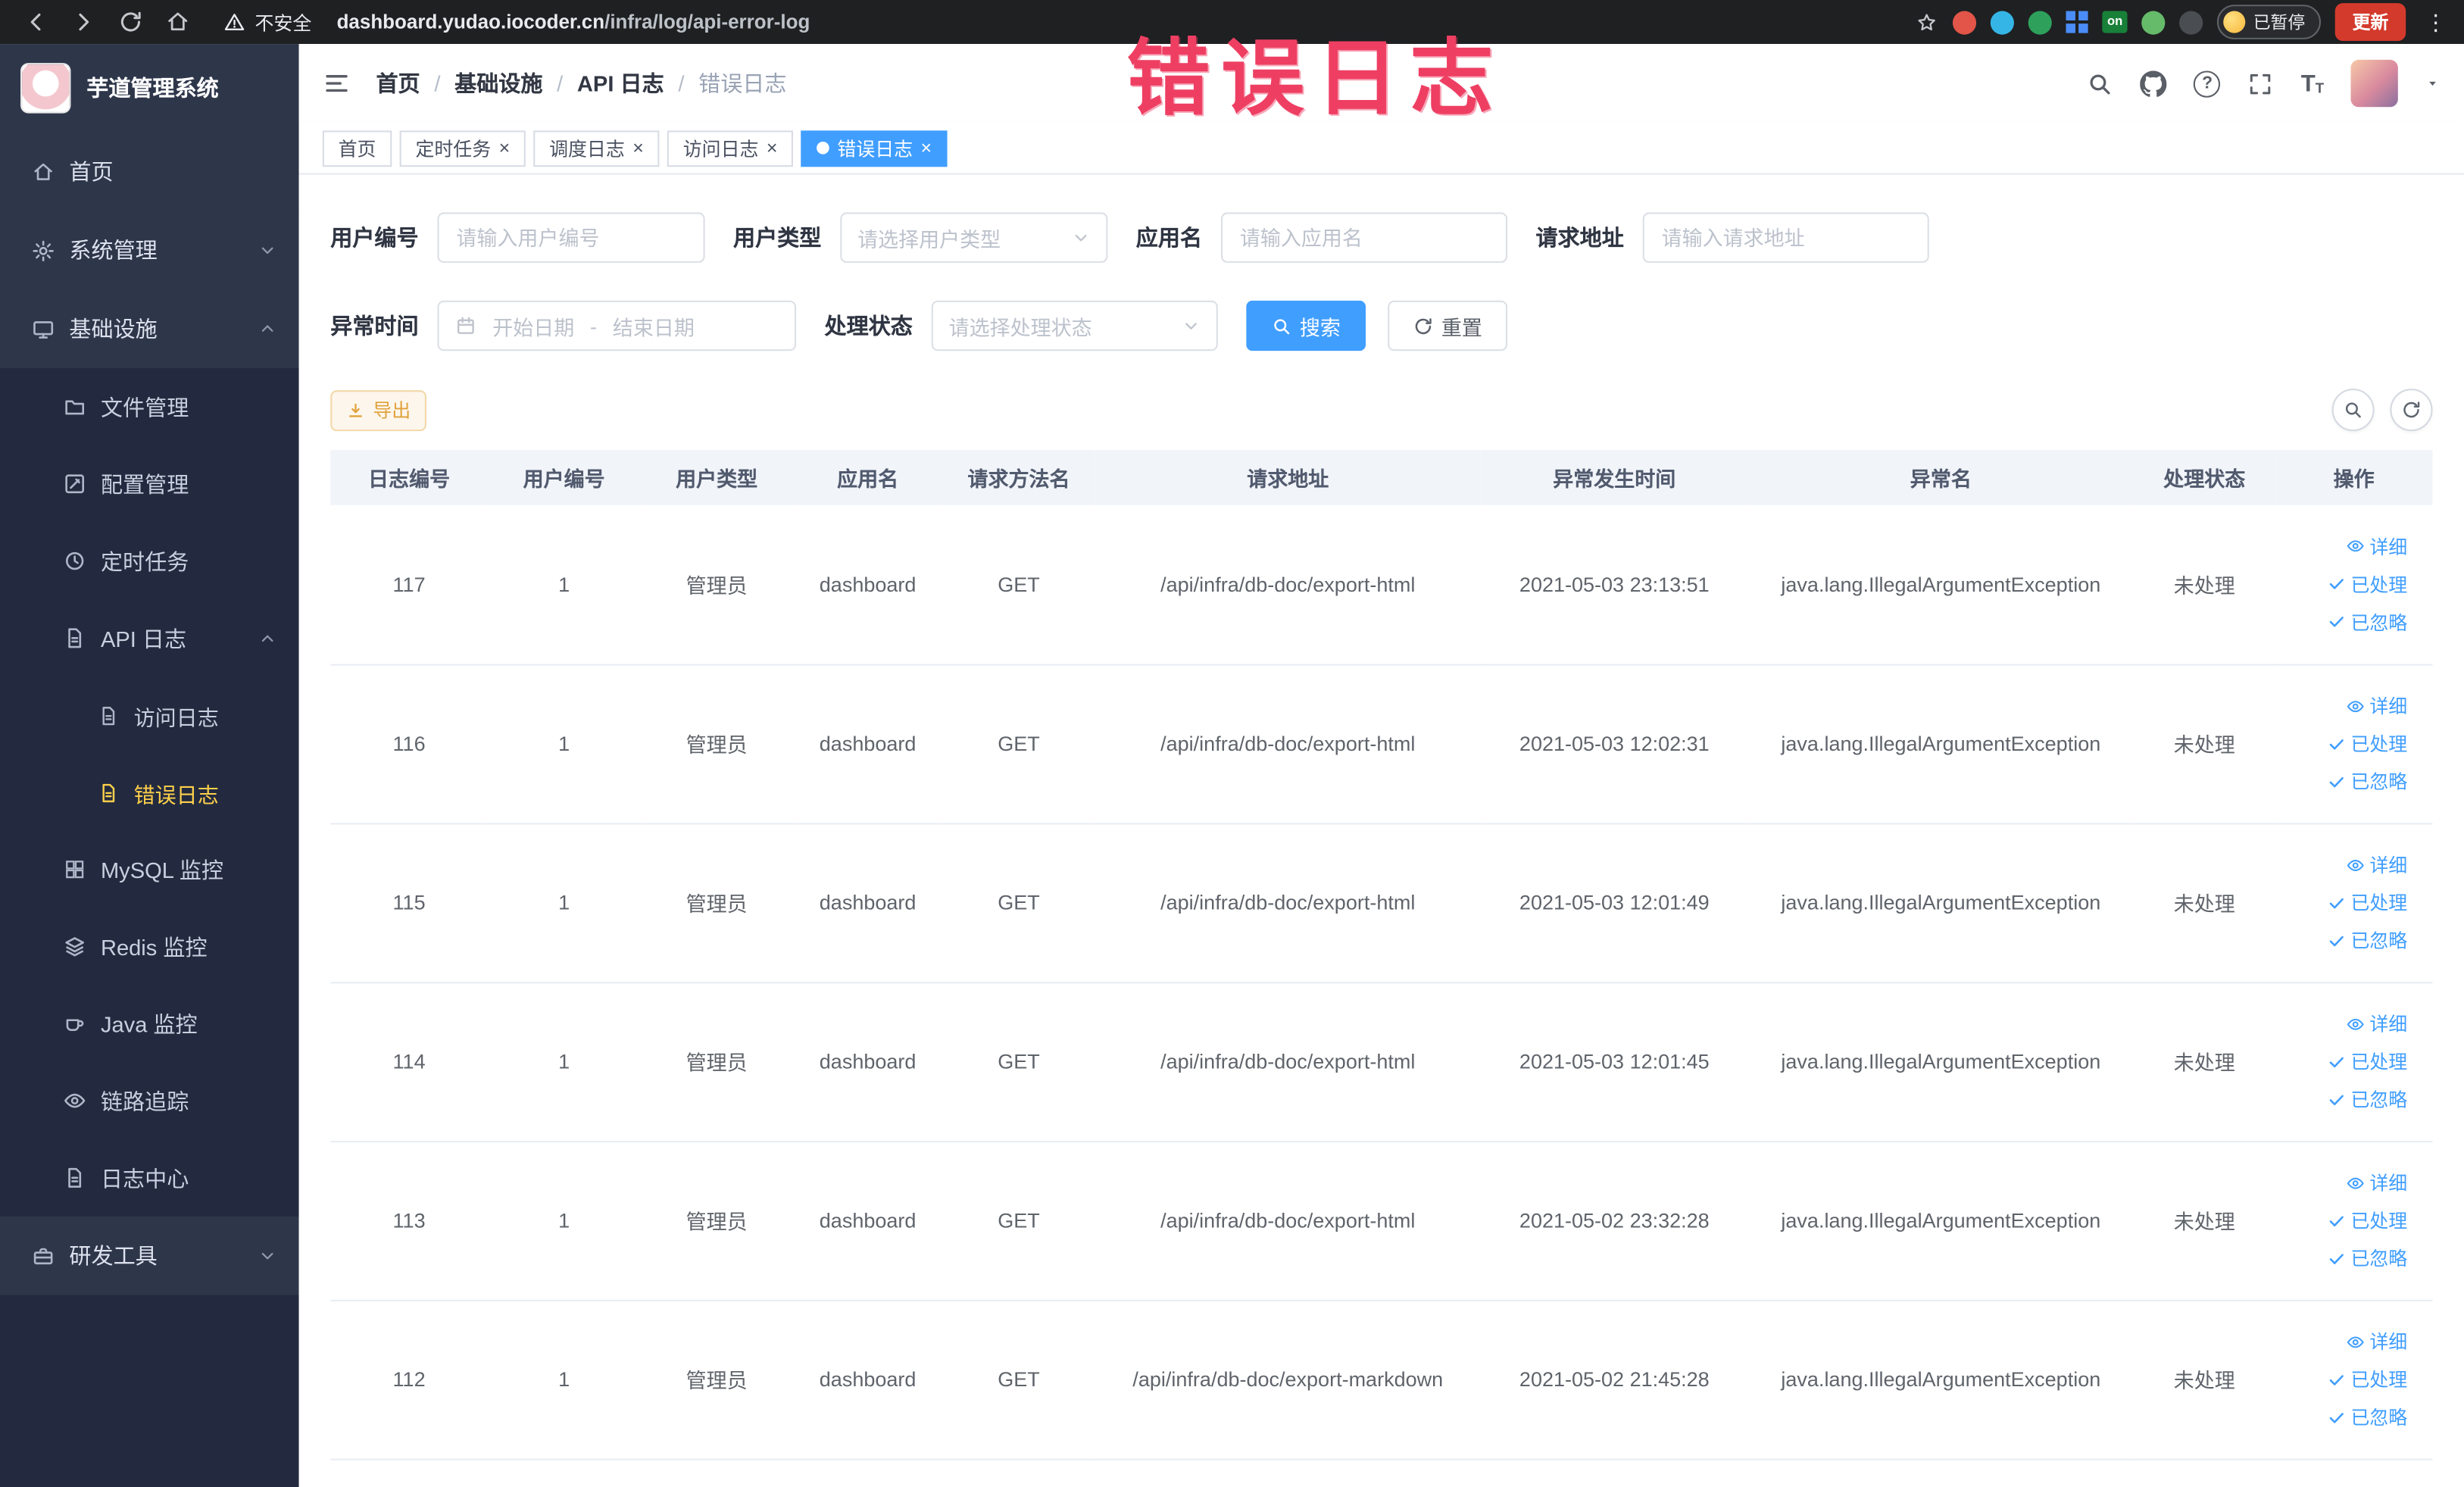  What do you see at coordinates (596, 148) in the screenshot?
I see `tab-dispatch-log: 调度日志 ×` at bounding box center [596, 148].